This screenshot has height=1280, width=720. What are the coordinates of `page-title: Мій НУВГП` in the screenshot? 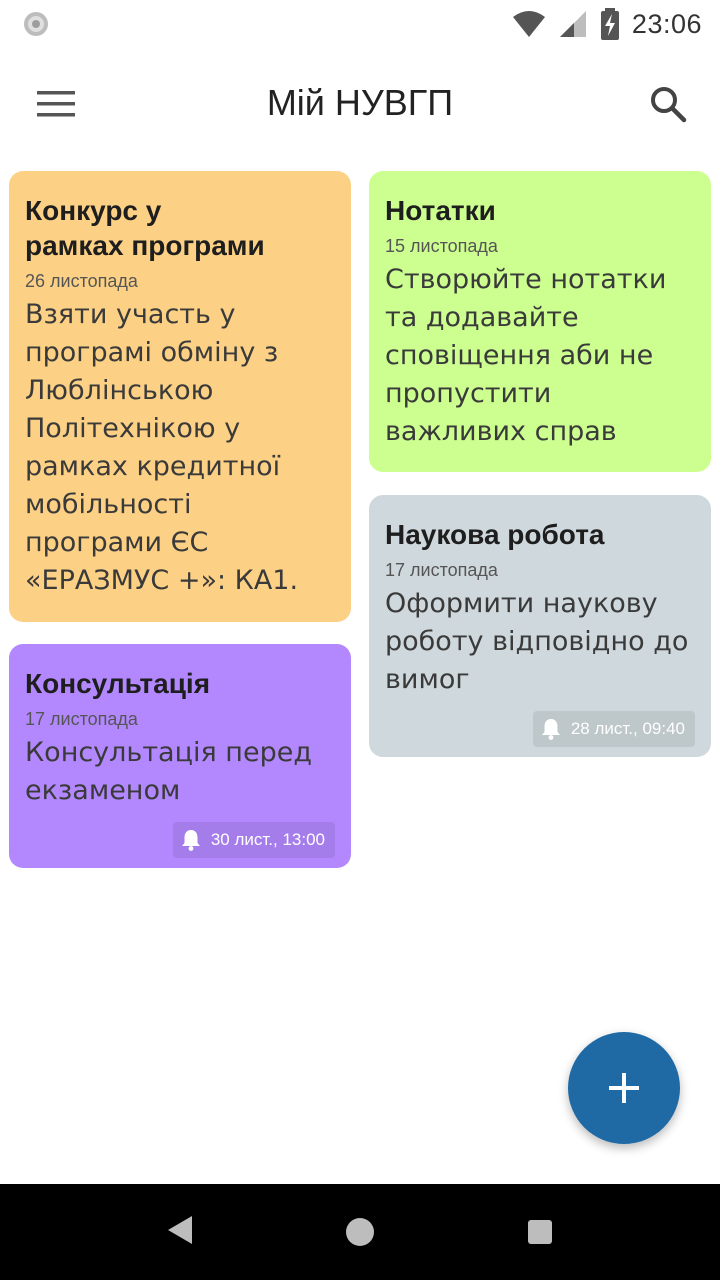 It's located at (360, 102).